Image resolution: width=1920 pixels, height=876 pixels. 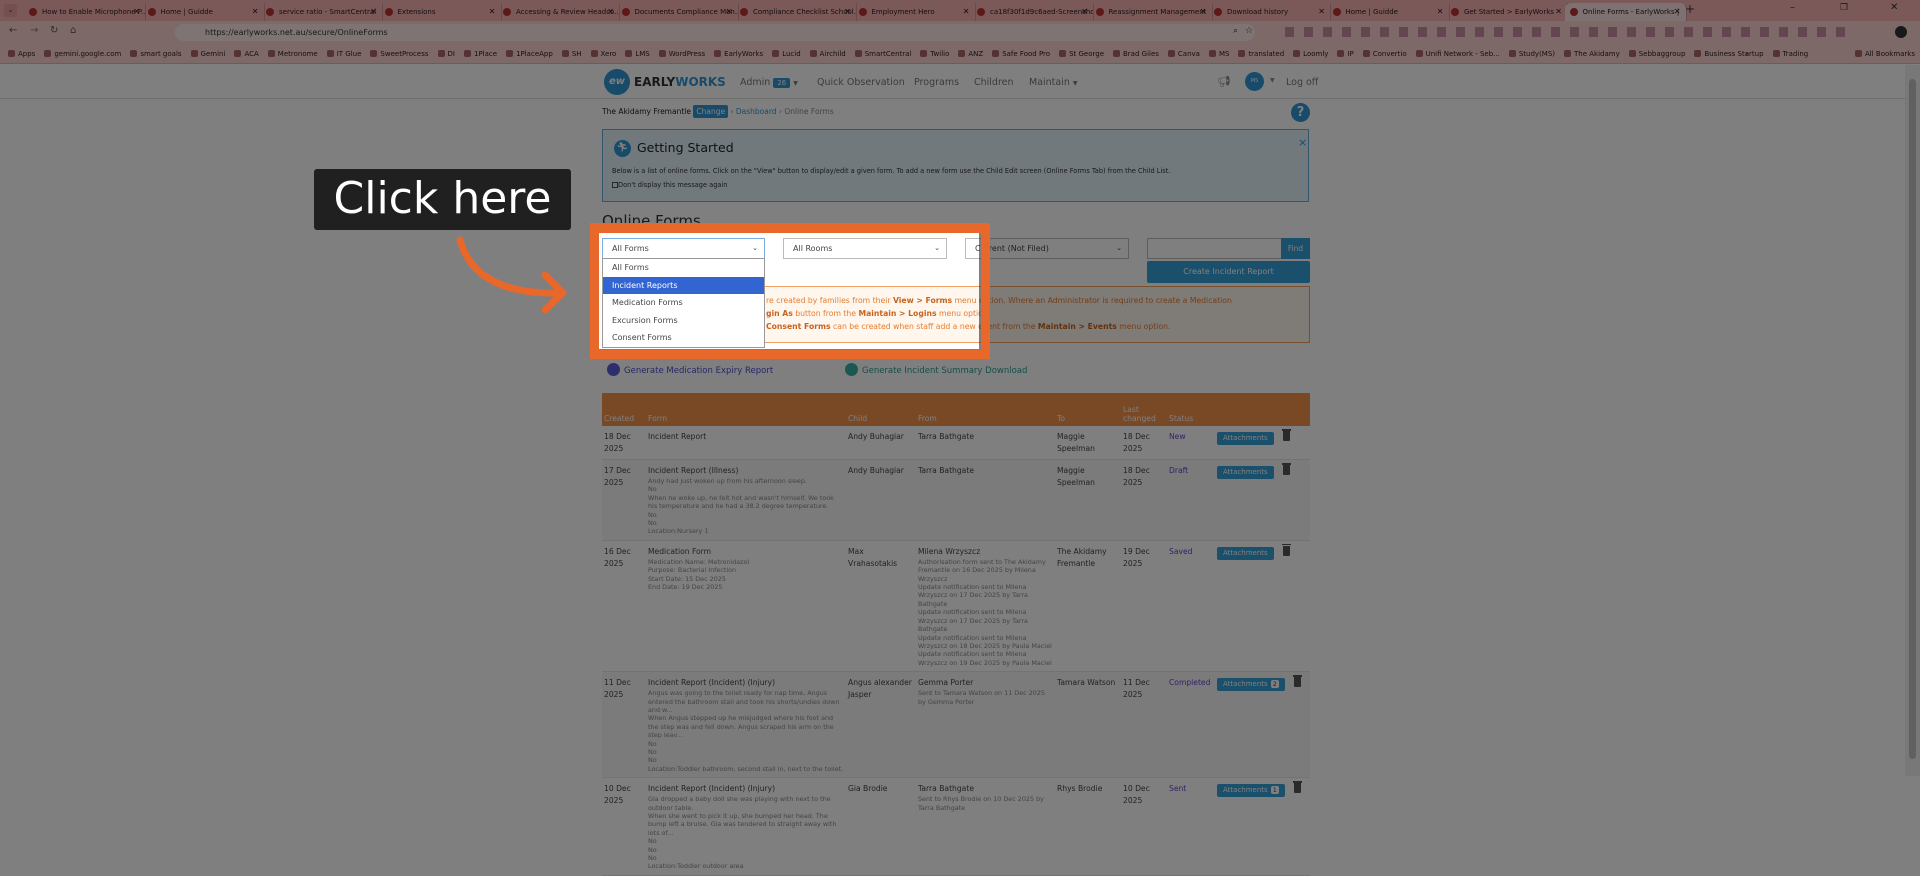 I want to click on browser-tab: Extensions ✕, so click(x=441, y=12).